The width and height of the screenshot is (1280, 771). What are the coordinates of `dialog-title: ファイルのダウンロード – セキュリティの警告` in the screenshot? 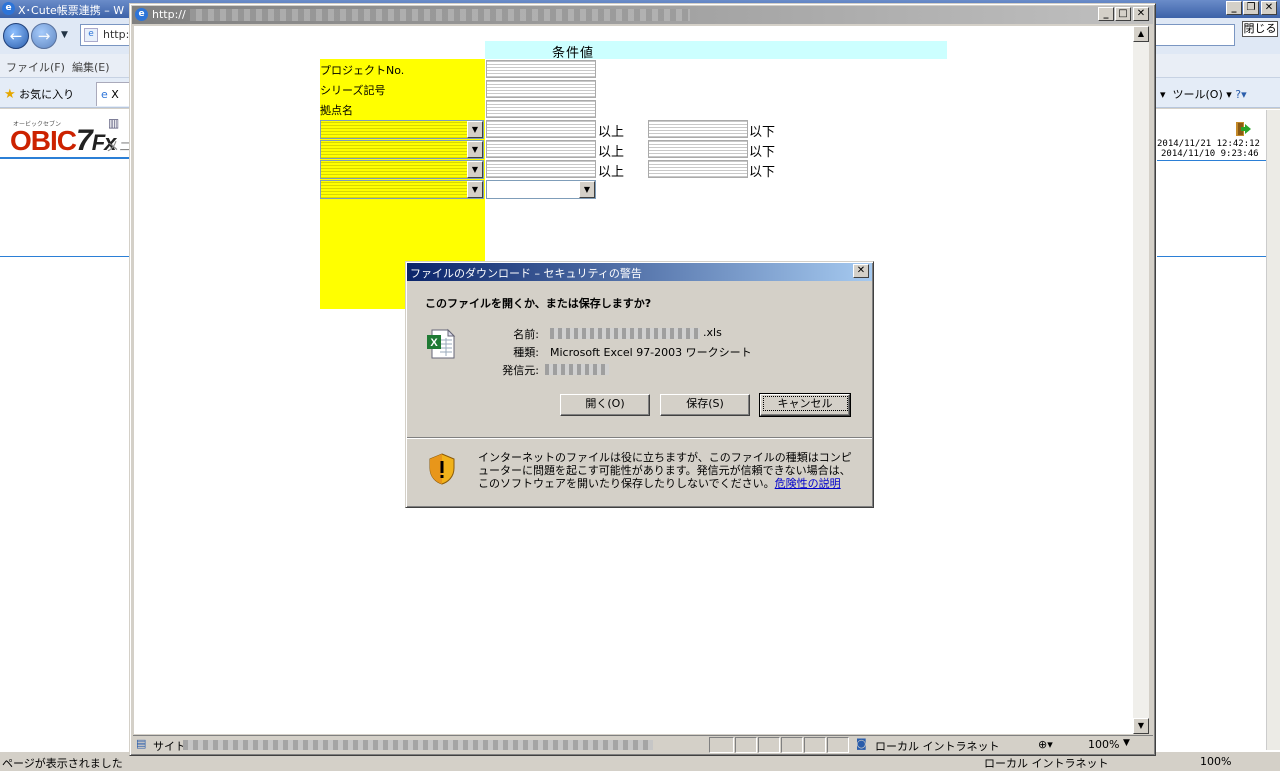 It's located at (526, 273).